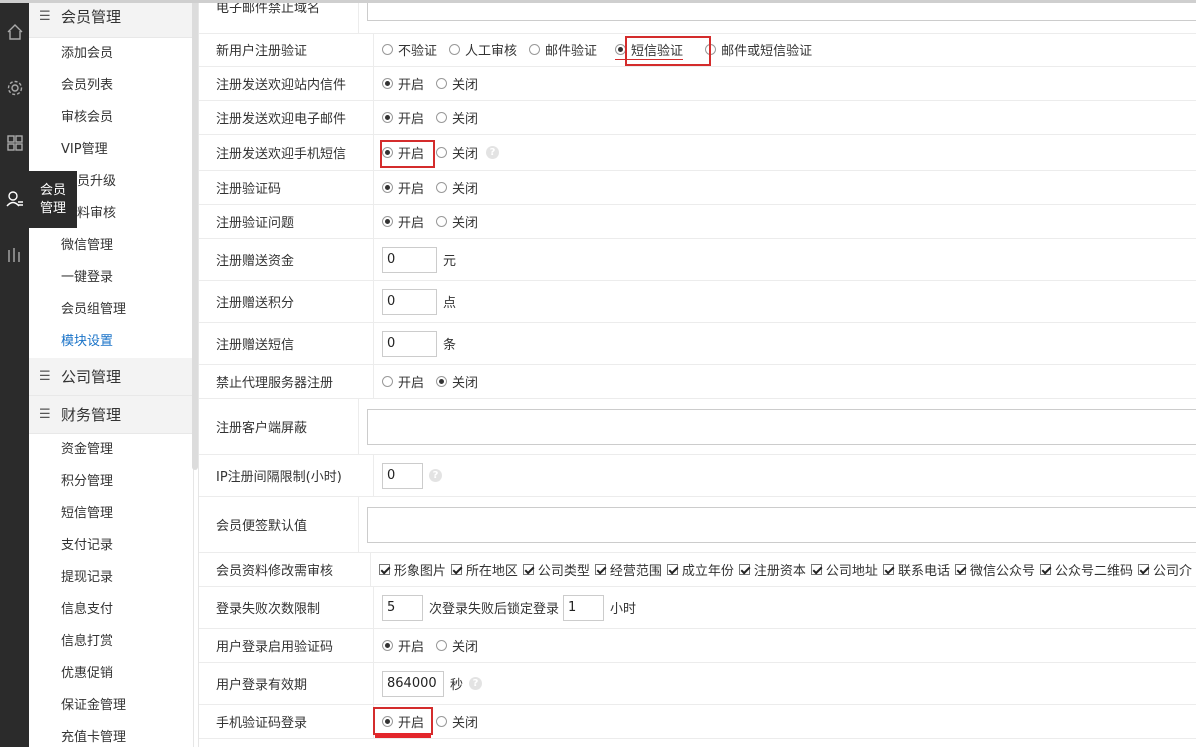  Describe the element at coordinates (111, 86) in the screenshot. I see `sidebar-item-member-list: 会员列表` at that location.